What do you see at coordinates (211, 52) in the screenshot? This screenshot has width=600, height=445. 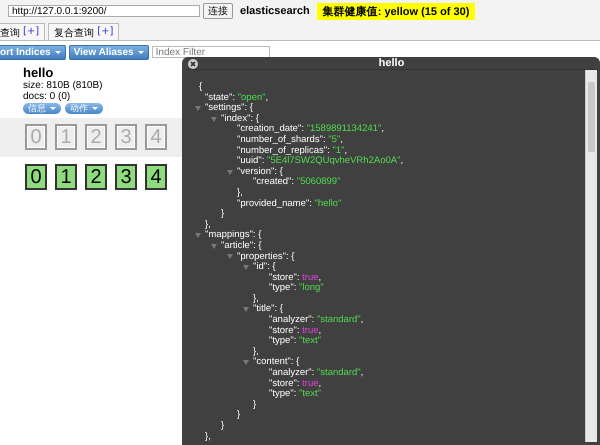 I see `index-filter-field: Index Filter` at bounding box center [211, 52].